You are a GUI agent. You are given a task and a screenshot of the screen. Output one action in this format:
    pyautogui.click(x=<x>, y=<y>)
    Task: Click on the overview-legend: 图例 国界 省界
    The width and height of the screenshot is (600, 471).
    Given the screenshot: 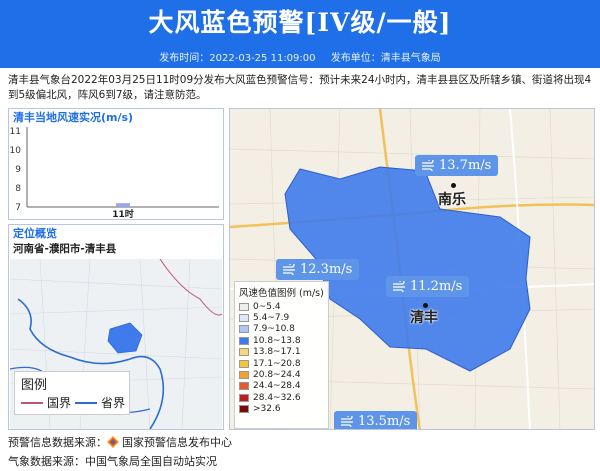 What is the action you would take?
    pyautogui.click(x=72, y=393)
    